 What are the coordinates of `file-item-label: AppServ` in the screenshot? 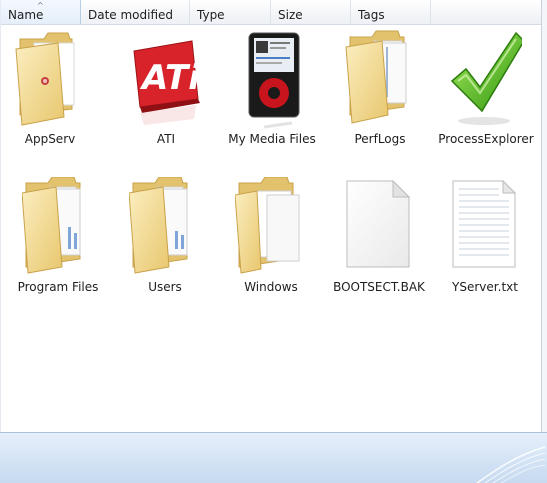 It's located at (50, 139).